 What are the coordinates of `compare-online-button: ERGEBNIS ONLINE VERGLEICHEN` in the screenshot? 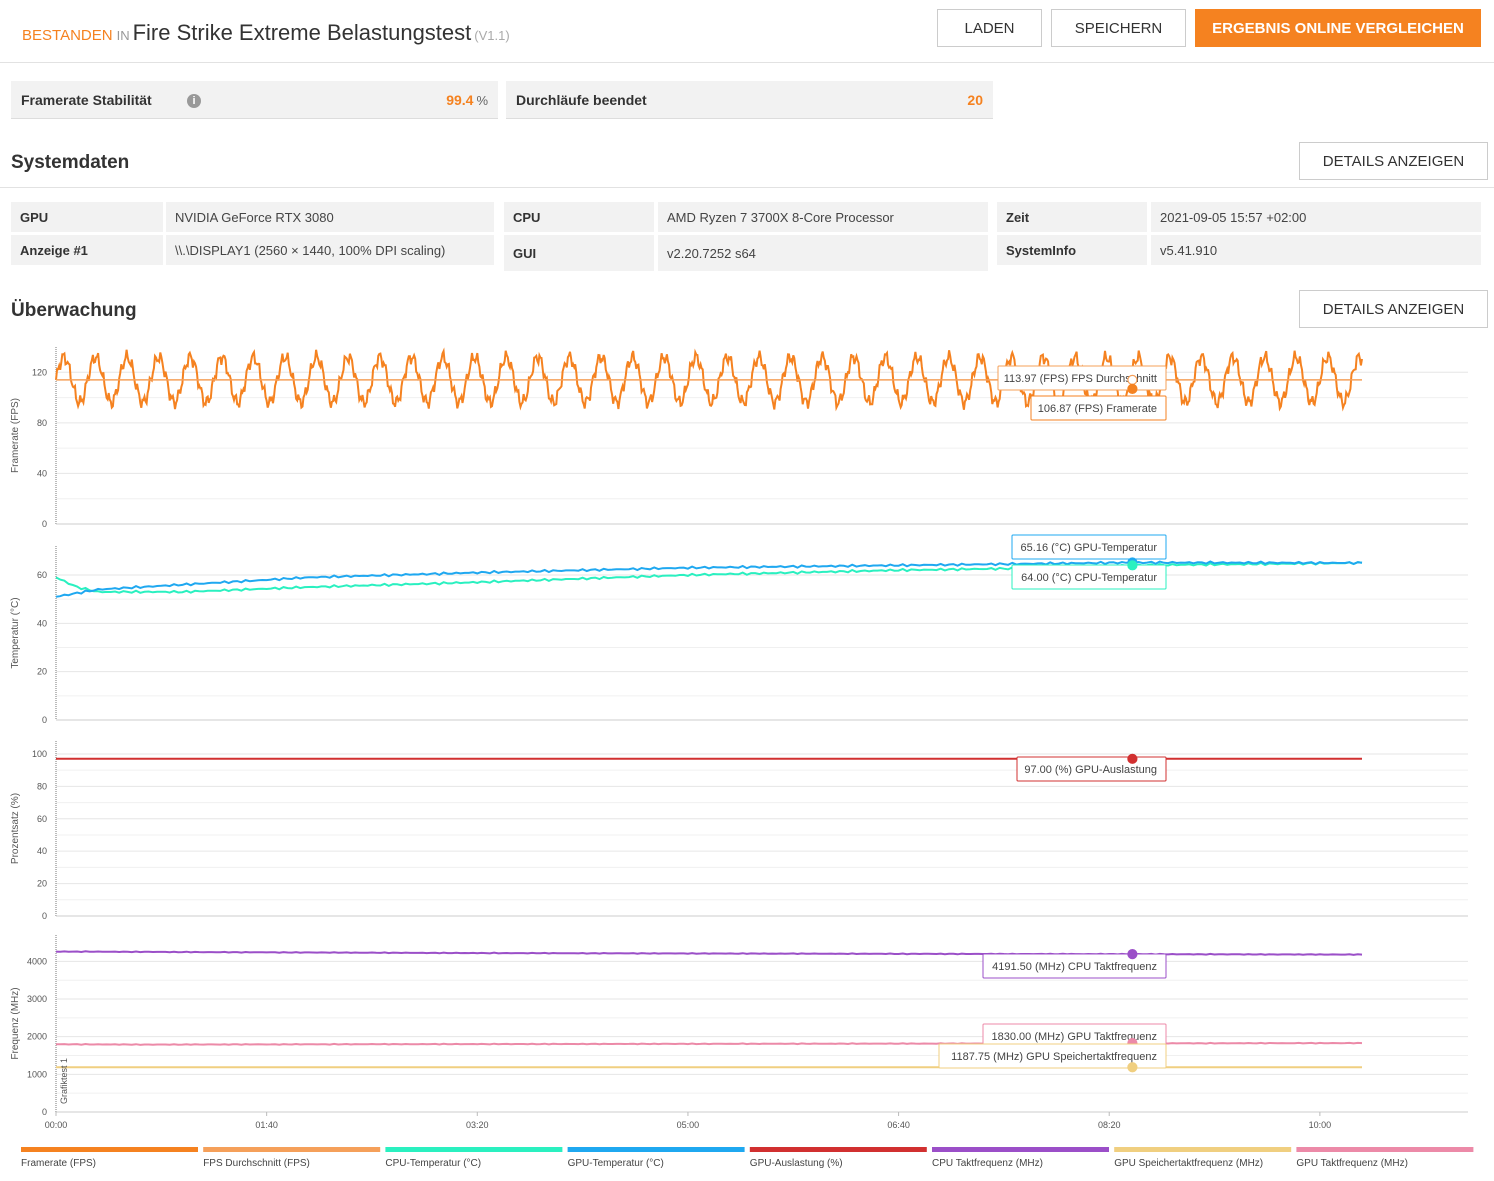 It's located at (1338, 28).